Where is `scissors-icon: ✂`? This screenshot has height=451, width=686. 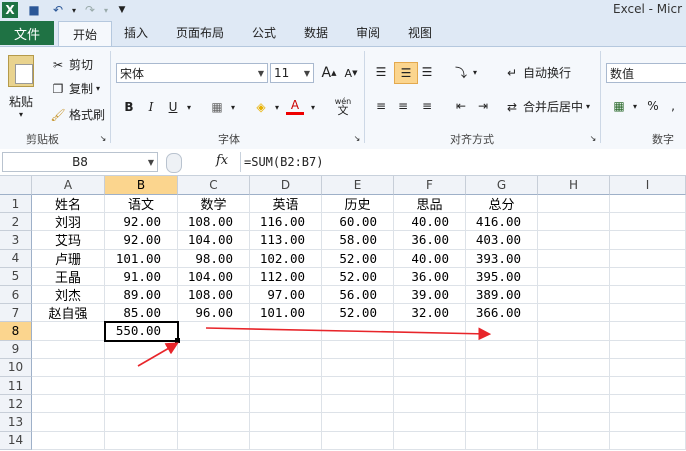 scissors-icon: ✂ is located at coordinates (58, 64).